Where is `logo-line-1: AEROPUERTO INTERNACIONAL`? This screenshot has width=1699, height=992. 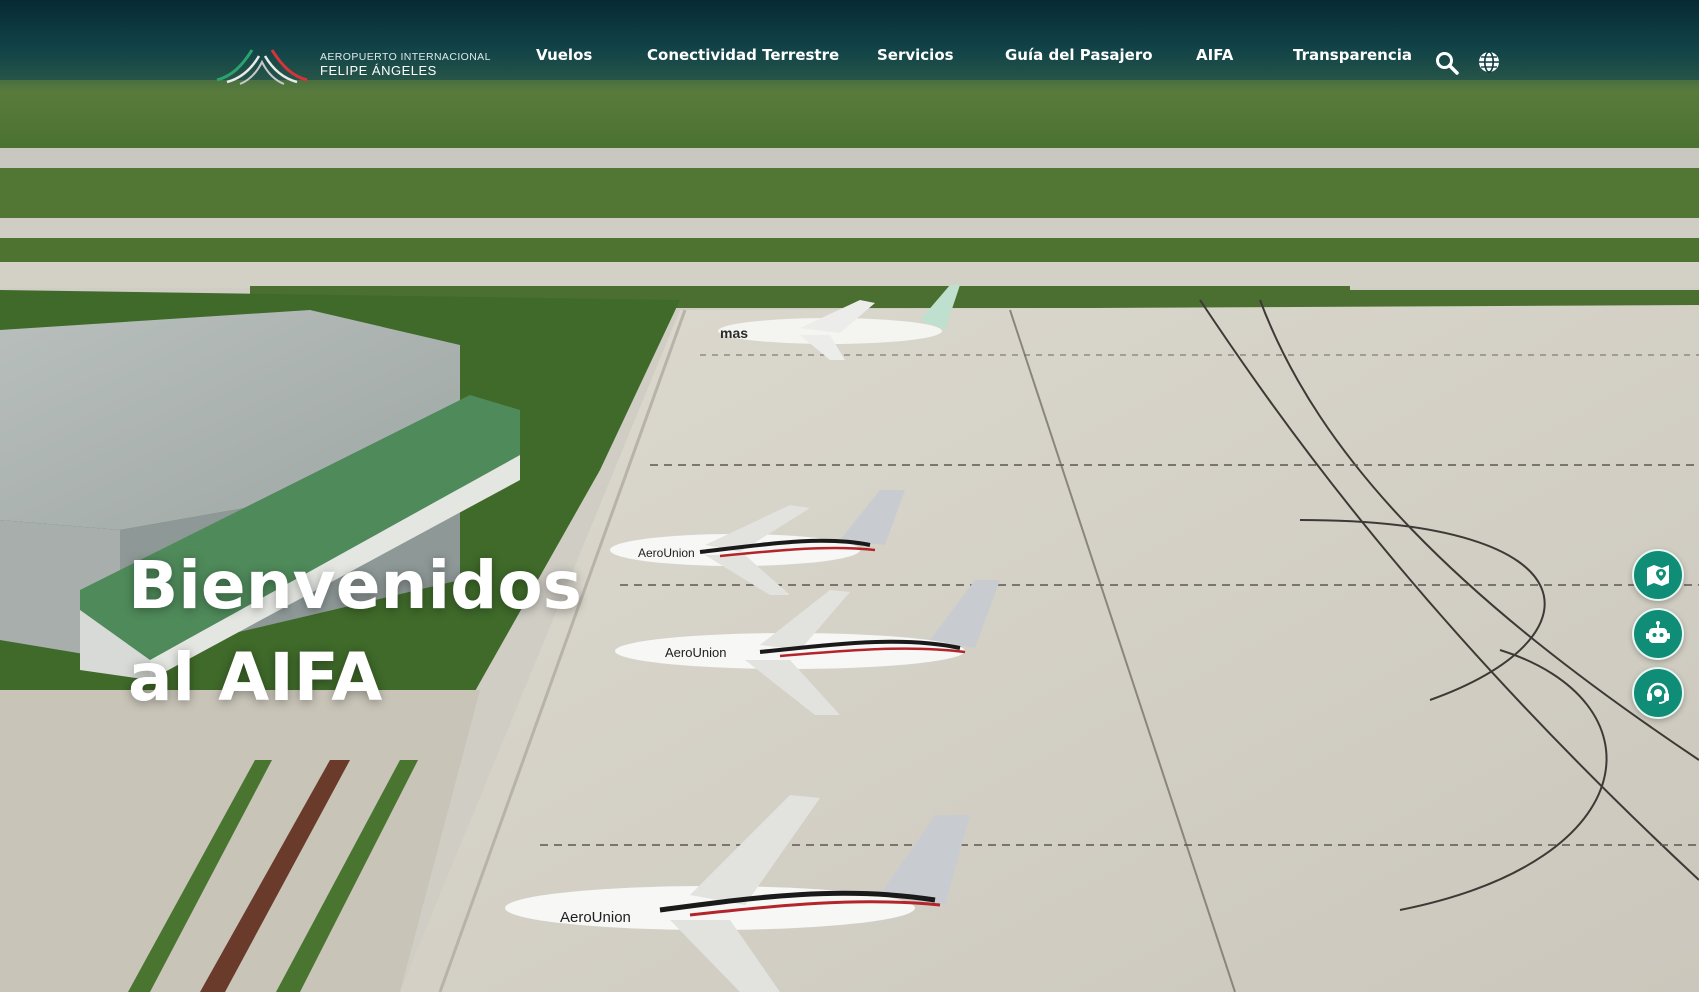
logo-line-1: AEROPUERTO INTERNACIONAL is located at coordinates (405, 57).